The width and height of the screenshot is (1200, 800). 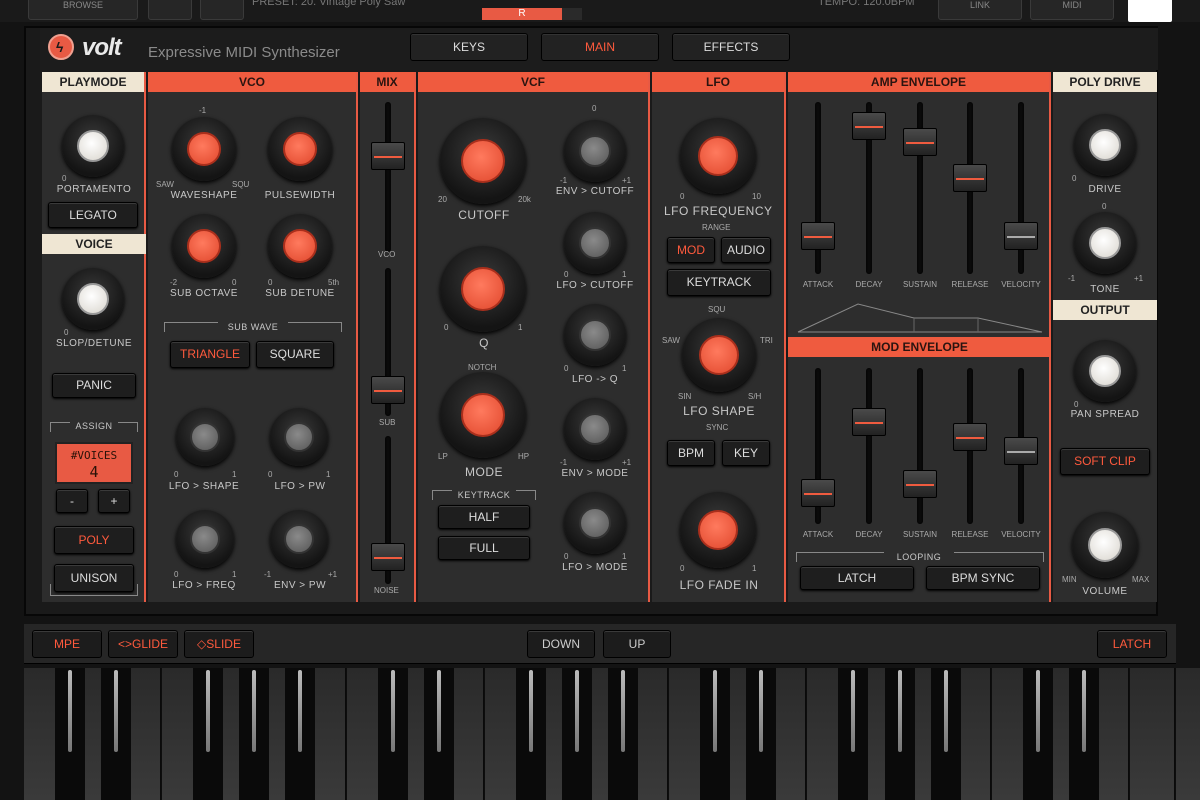 What do you see at coordinates (869, 421) in the screenshot?
I see `mod-decay-slider` at bounding box center [869, 421].